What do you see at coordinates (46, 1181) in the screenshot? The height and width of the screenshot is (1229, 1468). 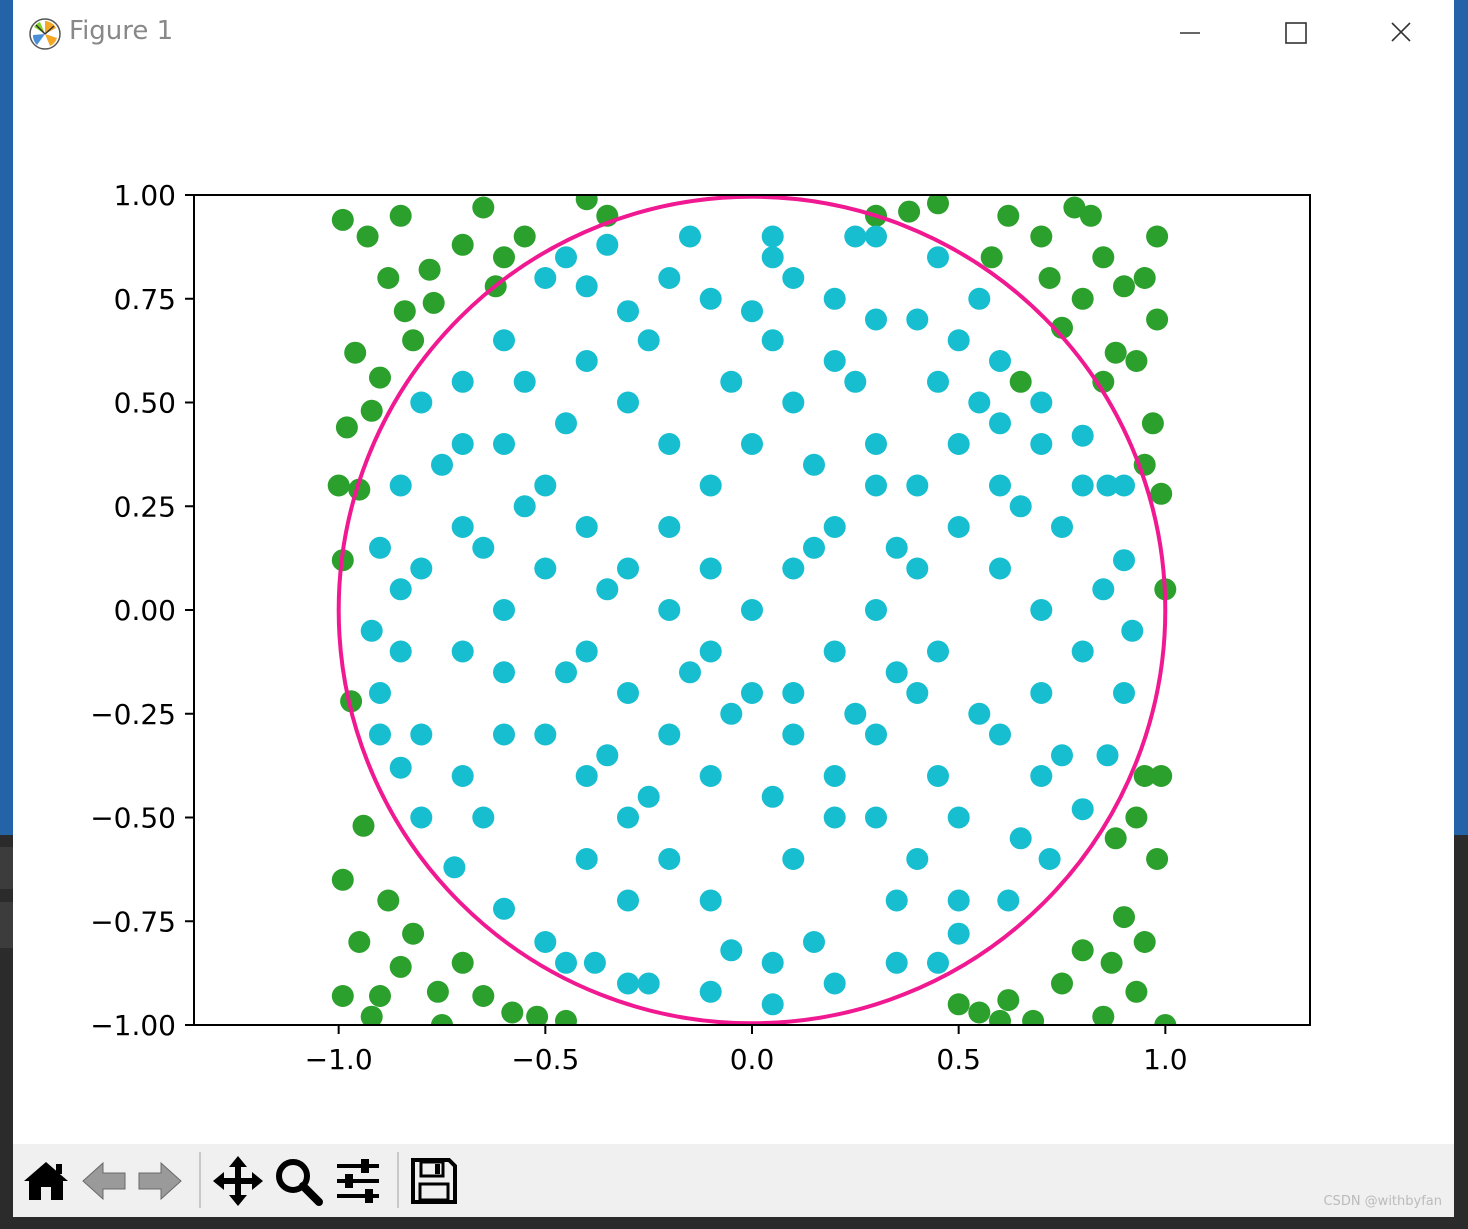 I see `home-button` at bounding box center [46, 1181].